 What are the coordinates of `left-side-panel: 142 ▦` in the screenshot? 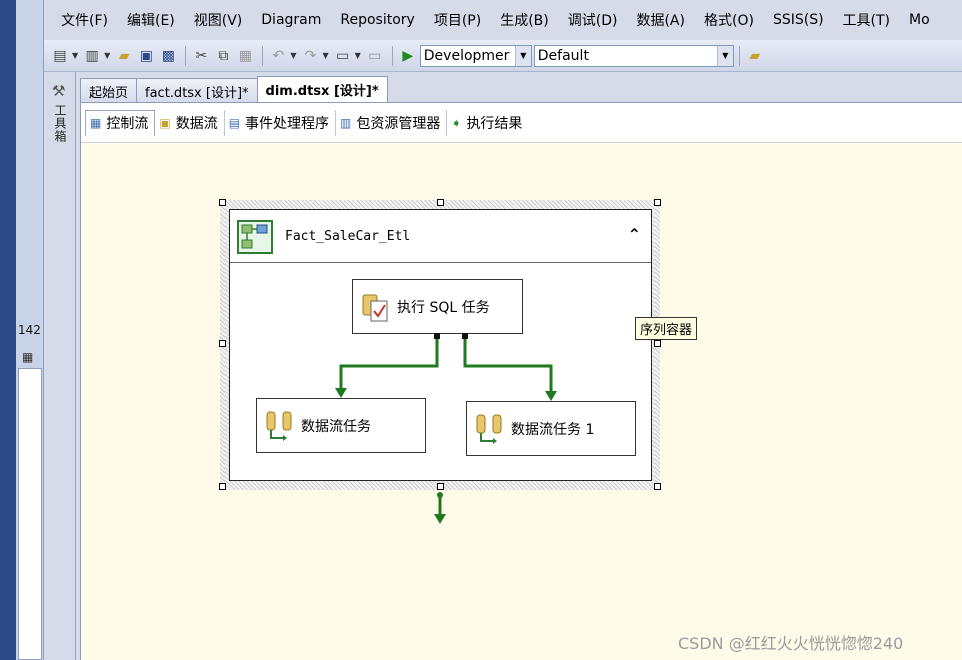 It's located at (30, 330).